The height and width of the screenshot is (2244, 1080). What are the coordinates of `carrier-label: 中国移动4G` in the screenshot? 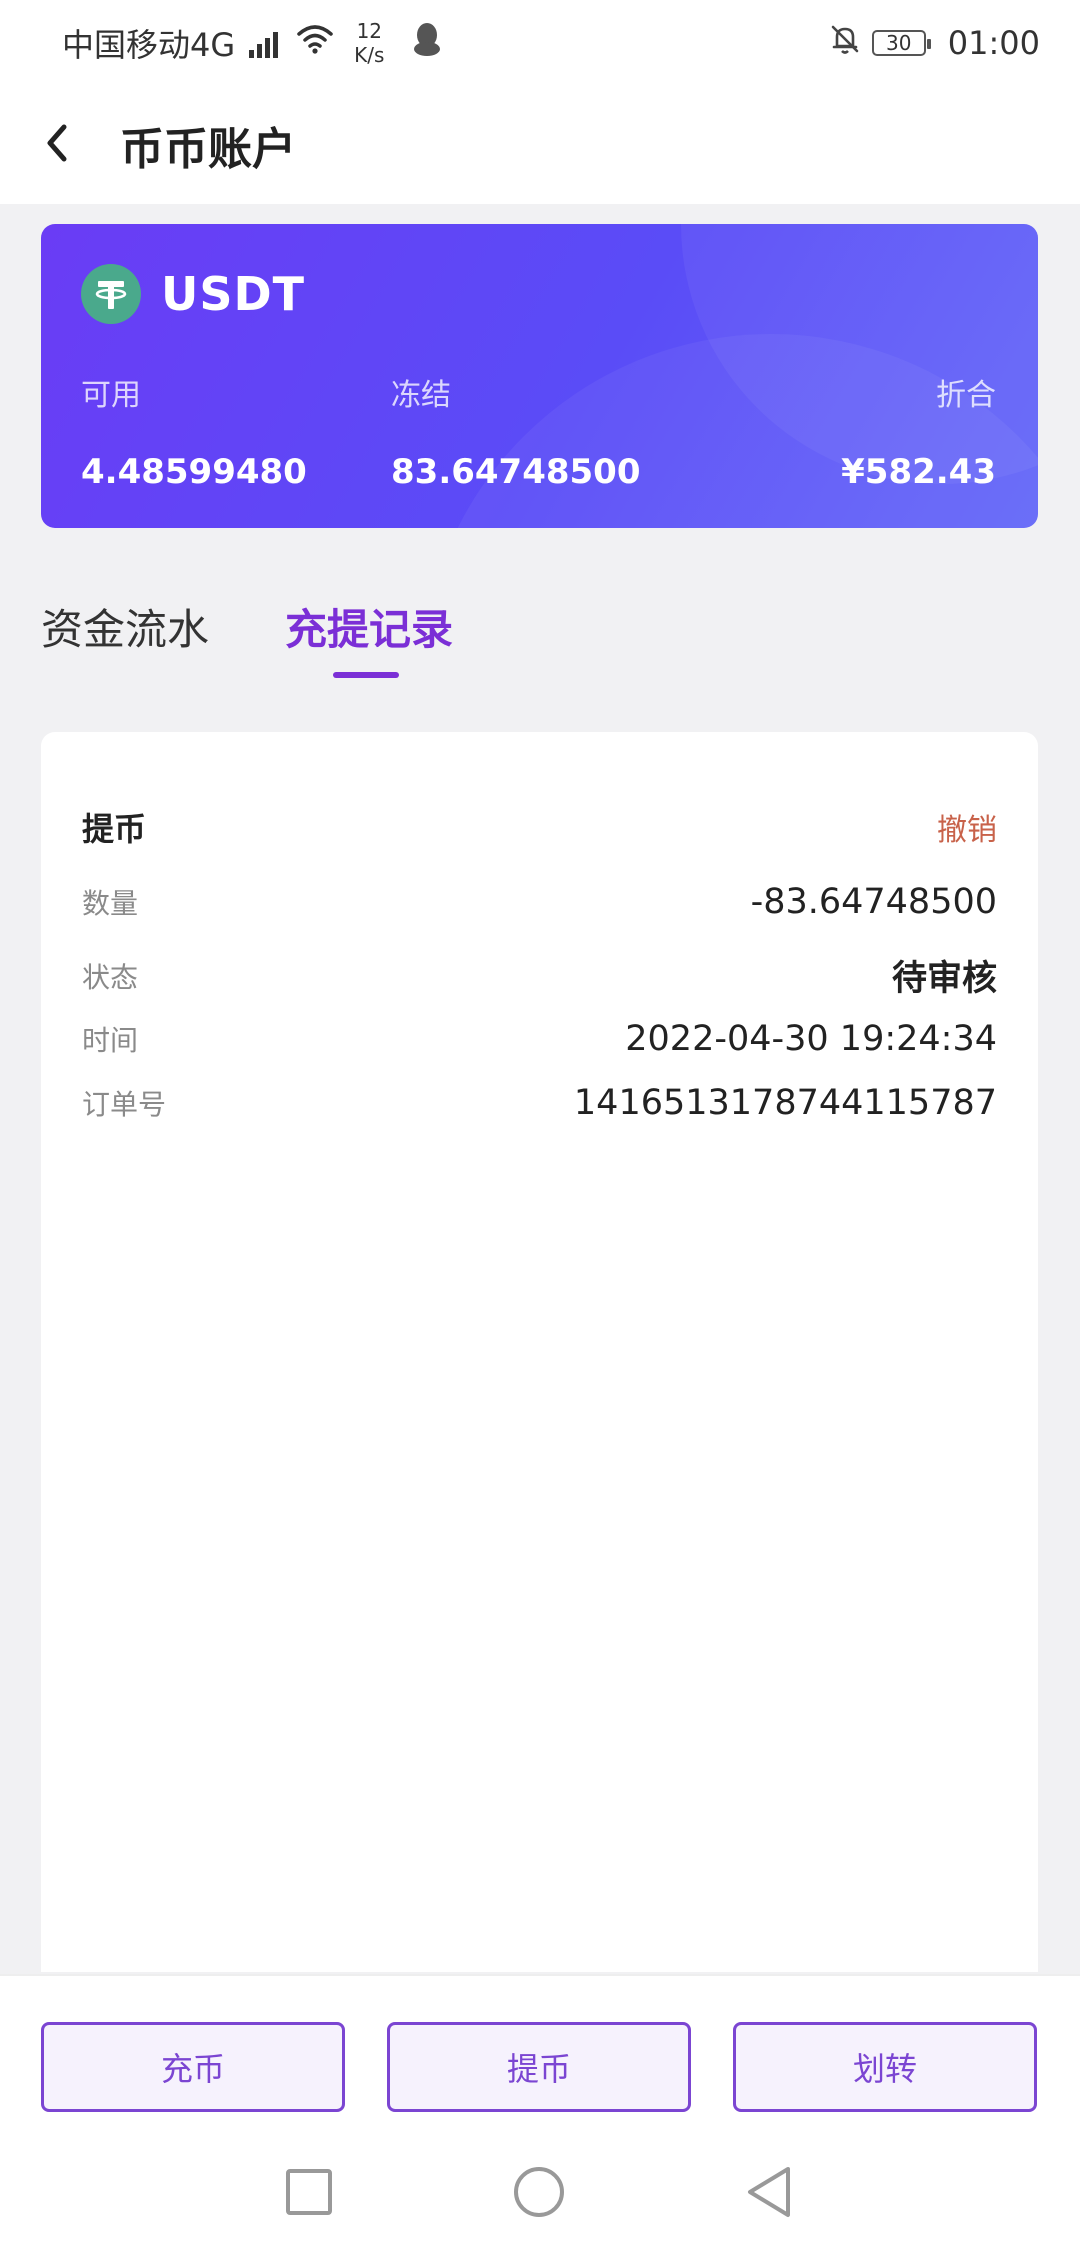 It's located at (149, 45).